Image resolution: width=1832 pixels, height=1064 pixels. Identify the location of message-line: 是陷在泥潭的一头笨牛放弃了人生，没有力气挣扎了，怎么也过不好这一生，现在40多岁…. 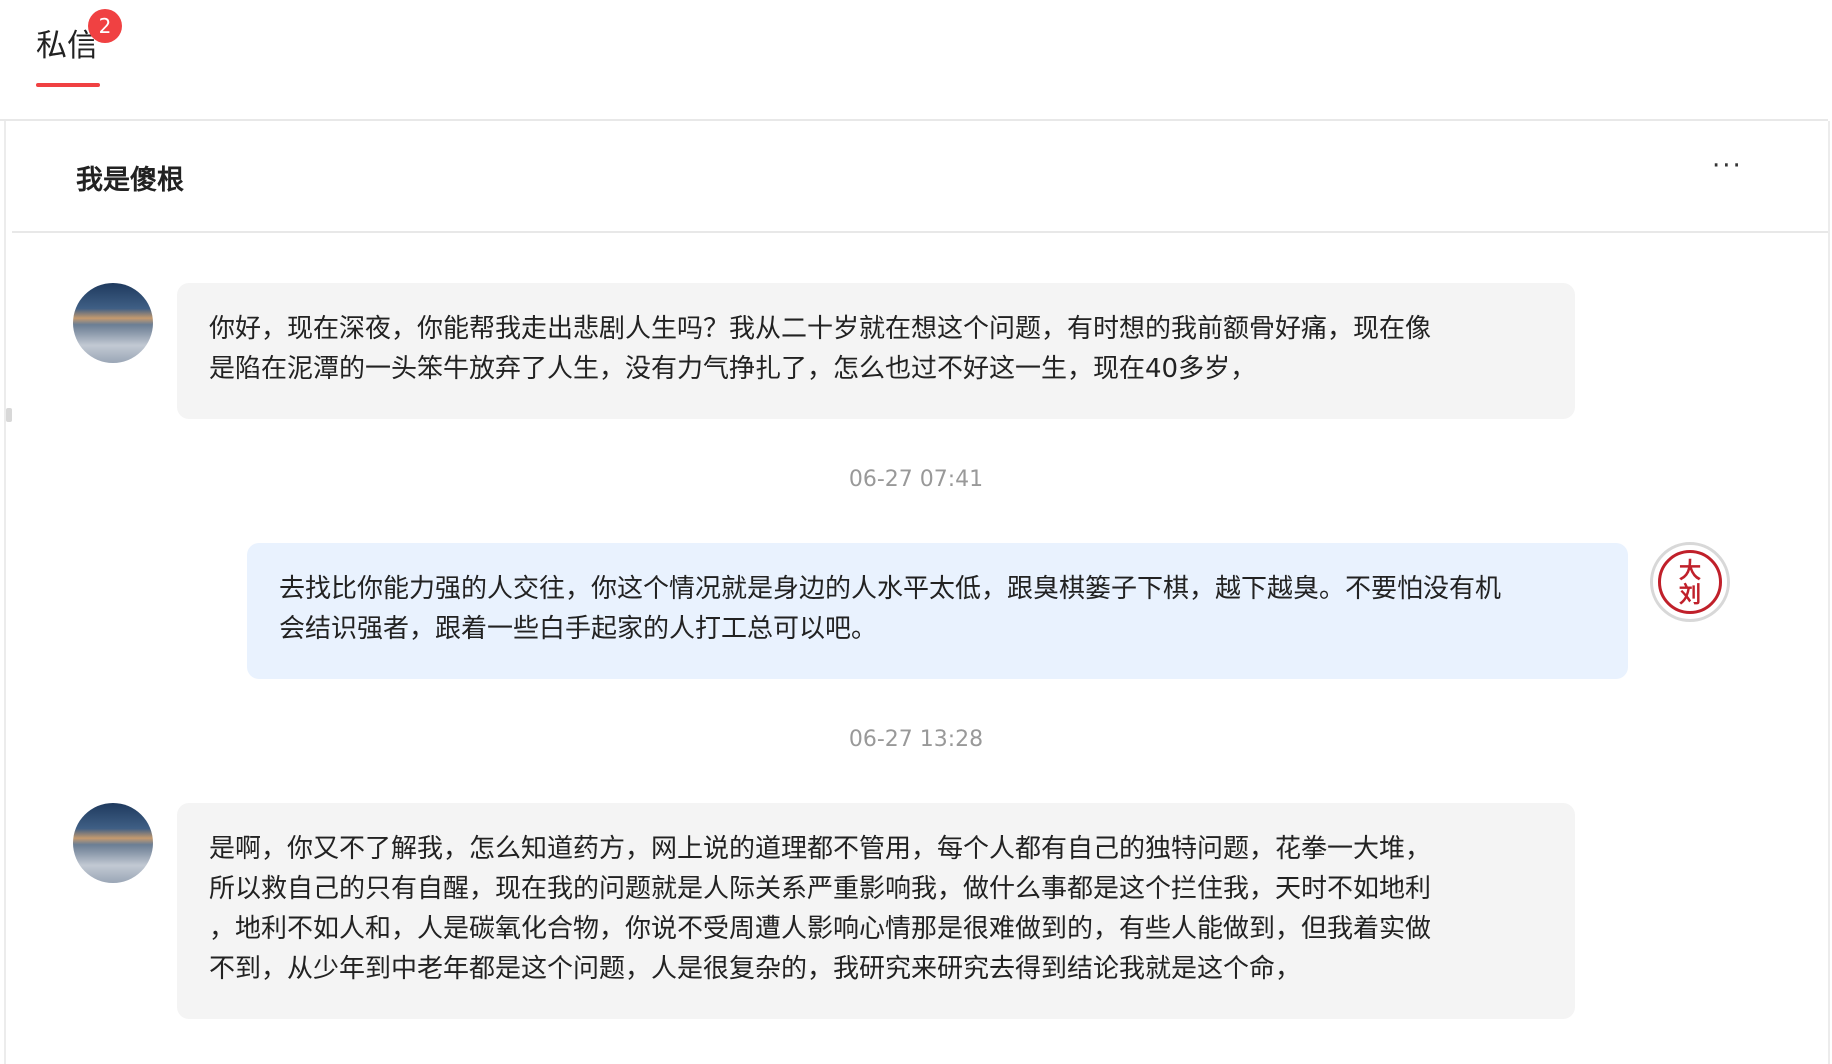
(733, 369).